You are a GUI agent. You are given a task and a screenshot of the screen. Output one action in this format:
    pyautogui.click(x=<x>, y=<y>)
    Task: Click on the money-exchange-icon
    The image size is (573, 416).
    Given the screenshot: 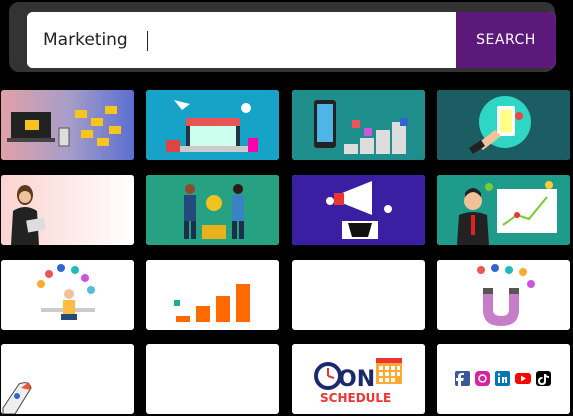 What is the action you would take?
    pyautogui.click(x=212, y=210)
    